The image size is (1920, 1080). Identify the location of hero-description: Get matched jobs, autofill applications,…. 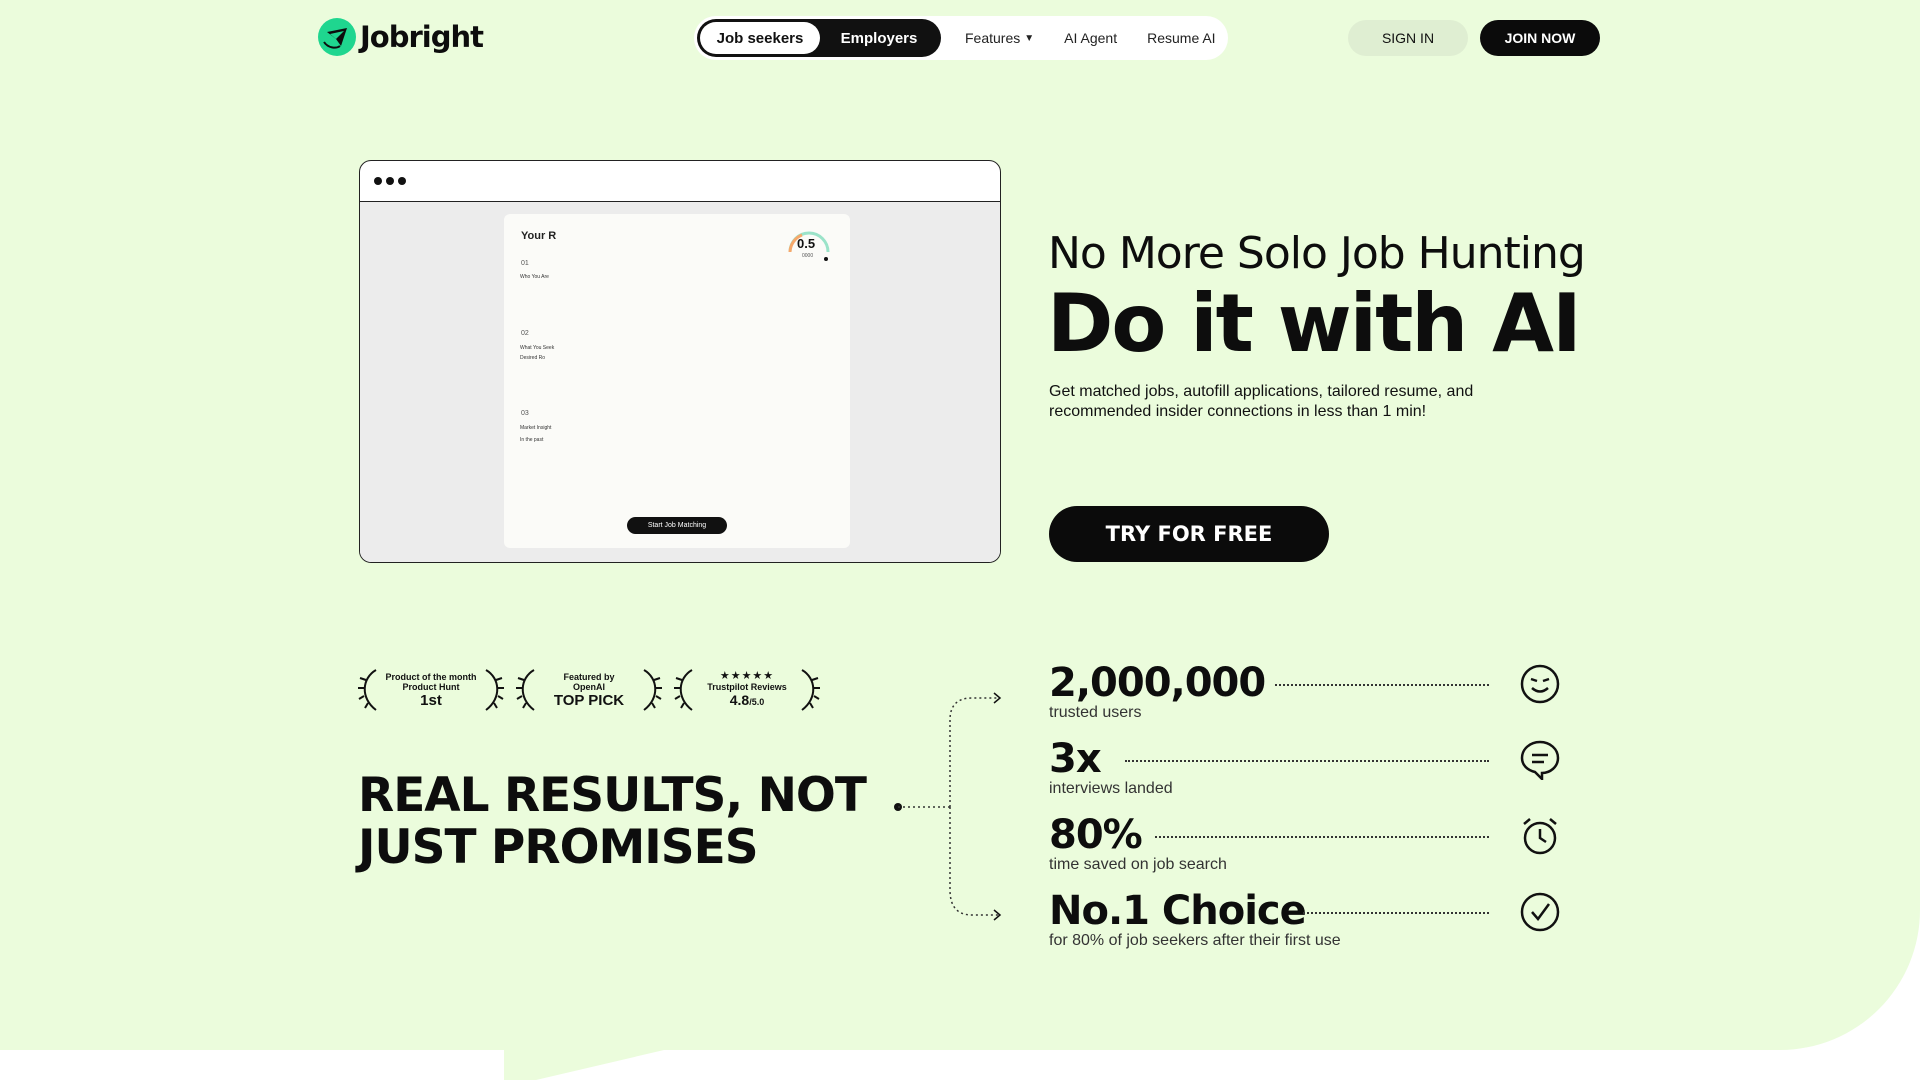
(1261, 401).